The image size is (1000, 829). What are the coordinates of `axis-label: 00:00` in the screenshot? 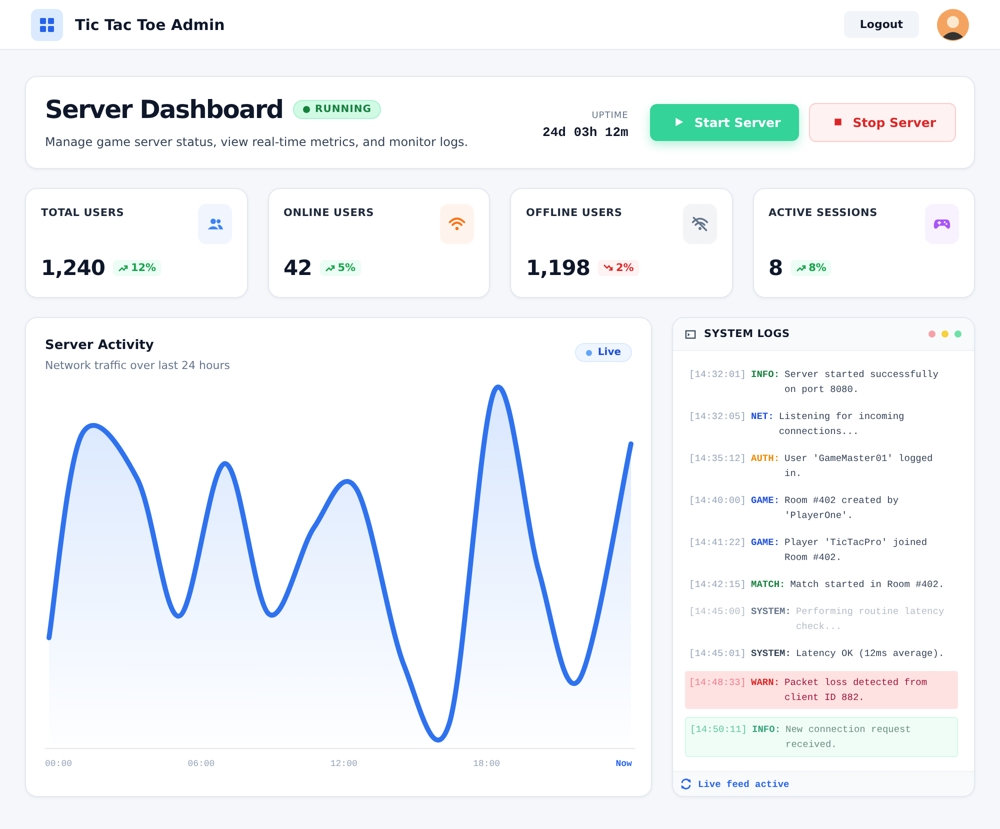 It's located at (58, 764).